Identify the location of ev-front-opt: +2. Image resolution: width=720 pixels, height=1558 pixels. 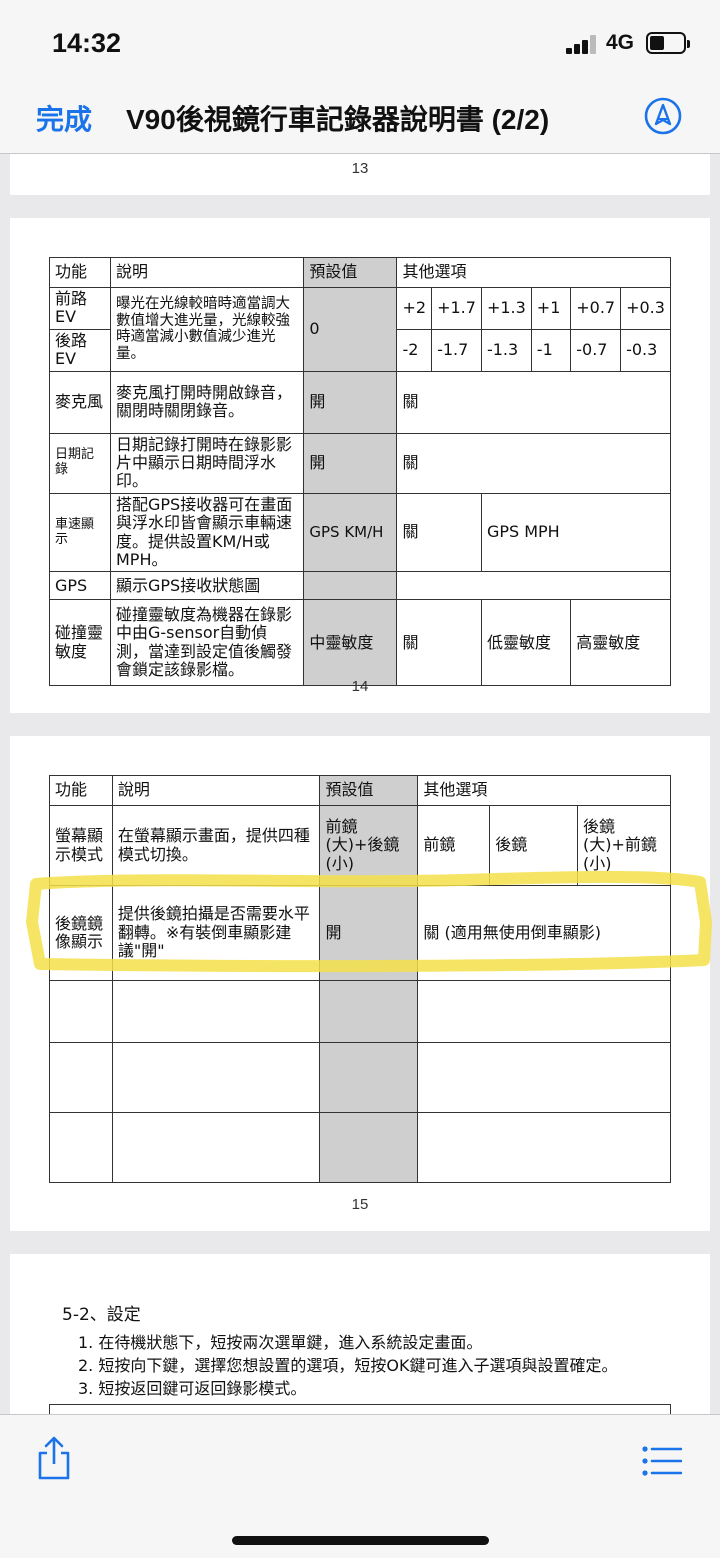
(414, 308).